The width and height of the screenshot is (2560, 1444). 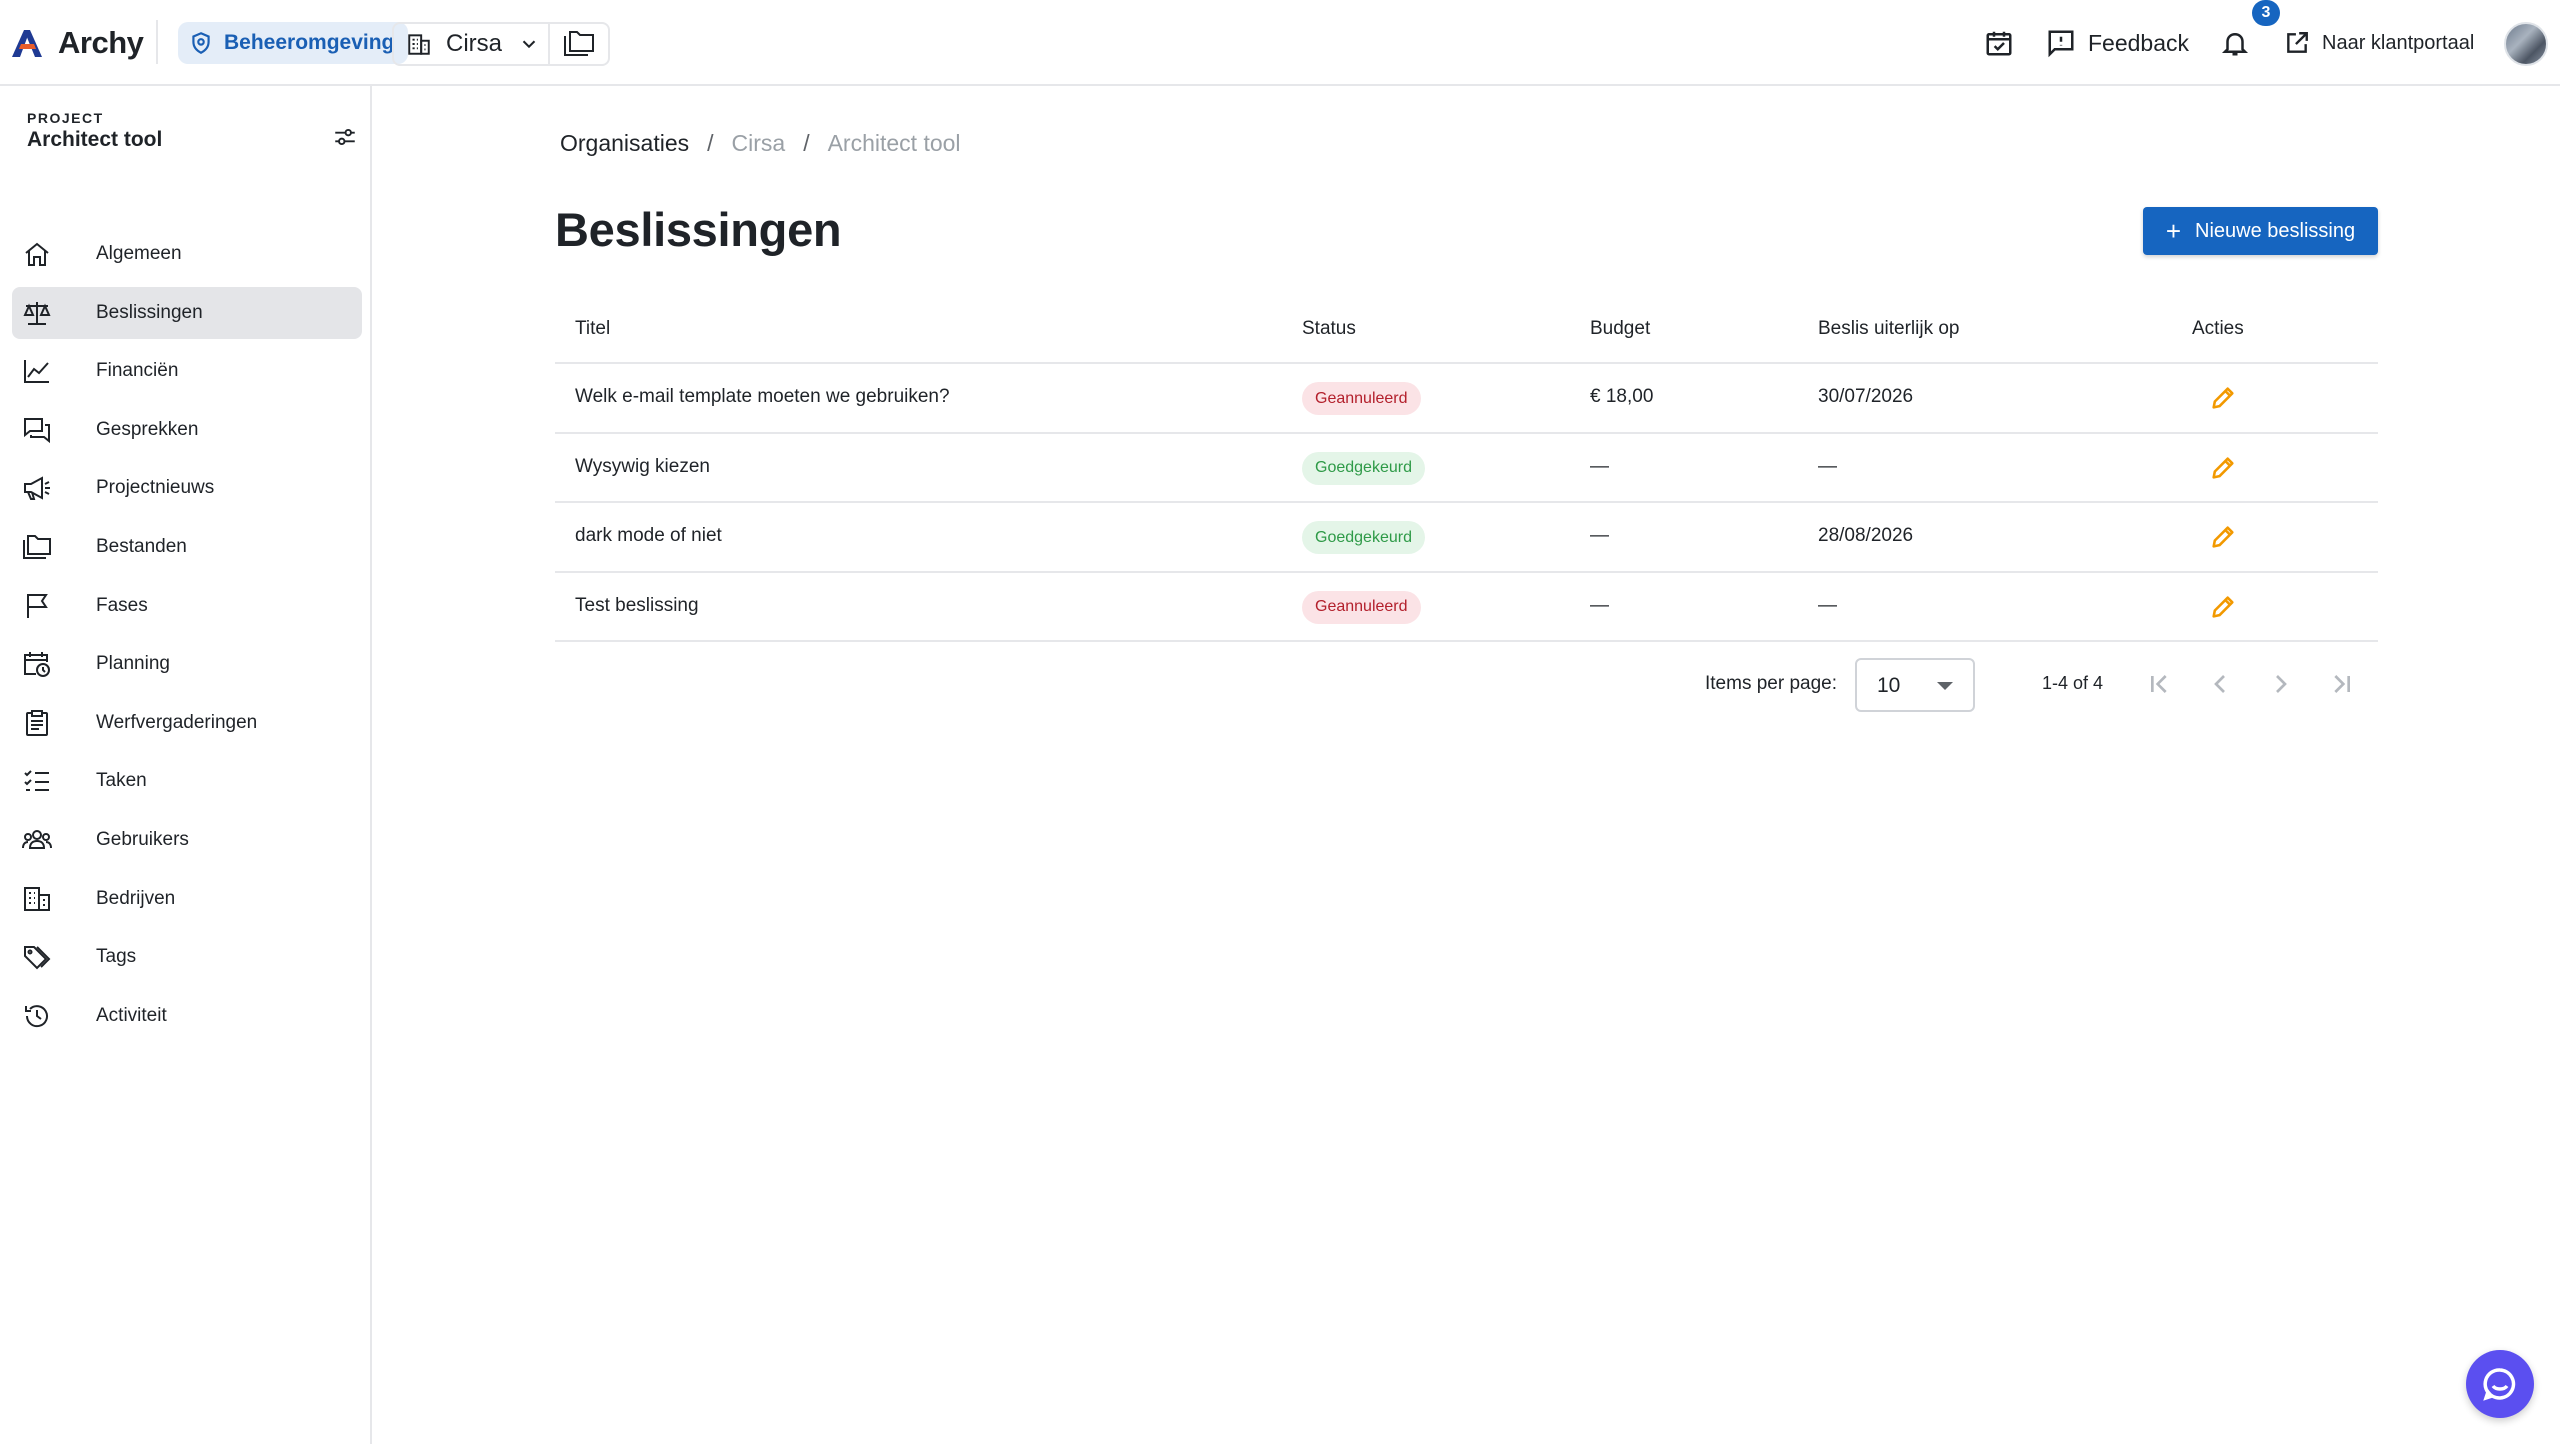 I want to click on column-header-budget: Budget, so click(x=1620, y=329).